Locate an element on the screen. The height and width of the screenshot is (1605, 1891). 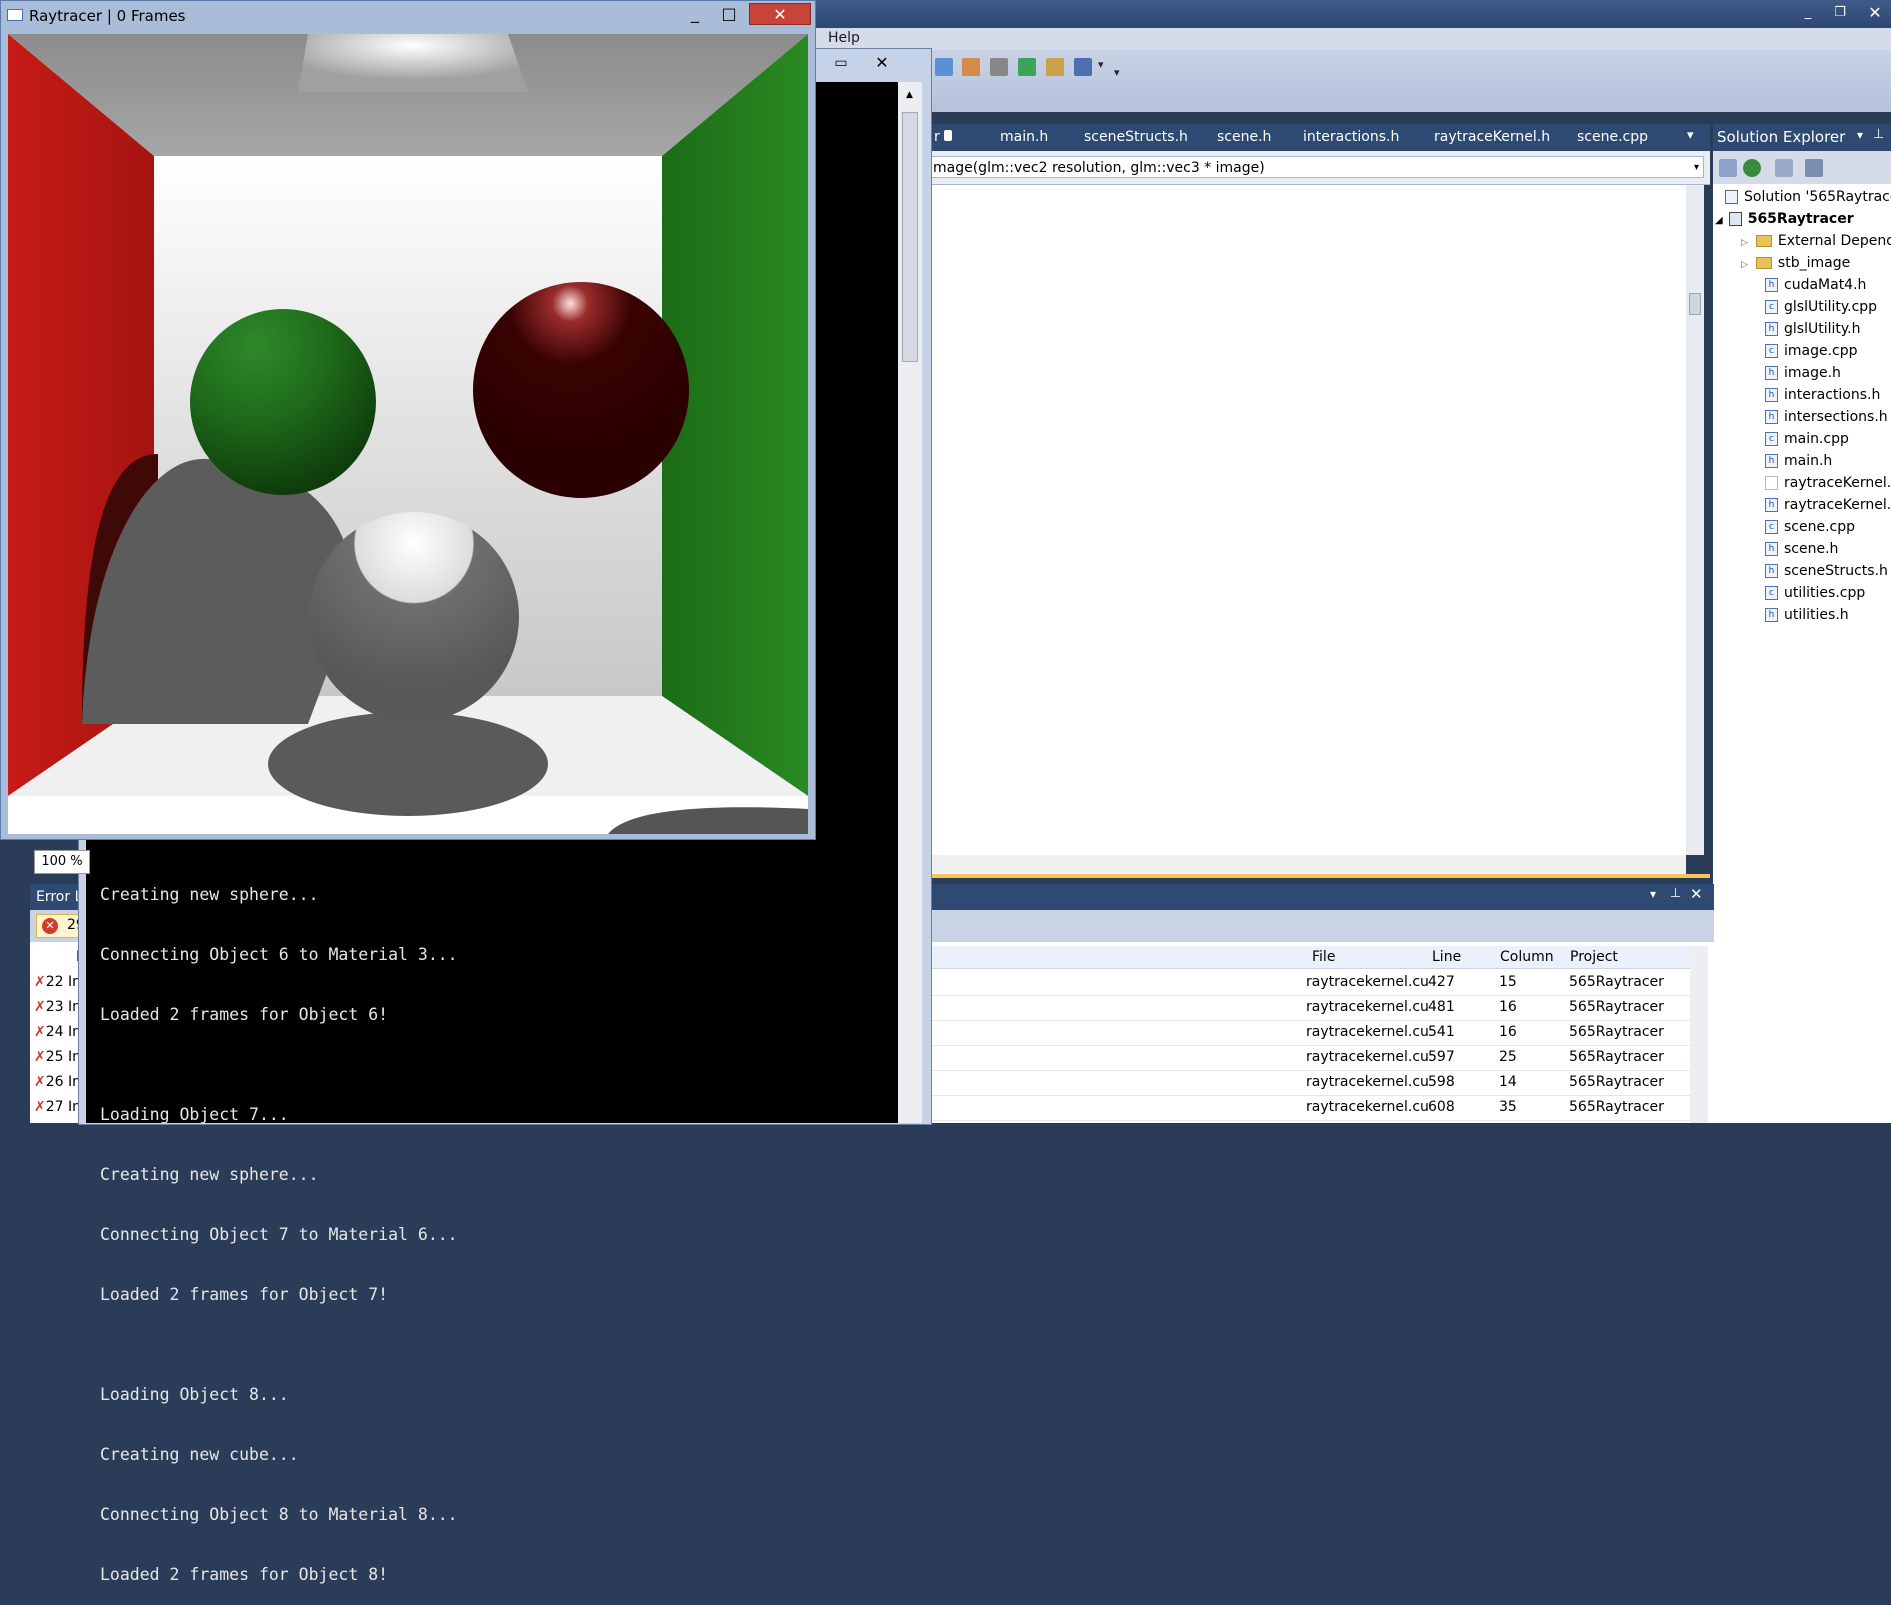
column-project: Project is located at coordinates (1594, 957).